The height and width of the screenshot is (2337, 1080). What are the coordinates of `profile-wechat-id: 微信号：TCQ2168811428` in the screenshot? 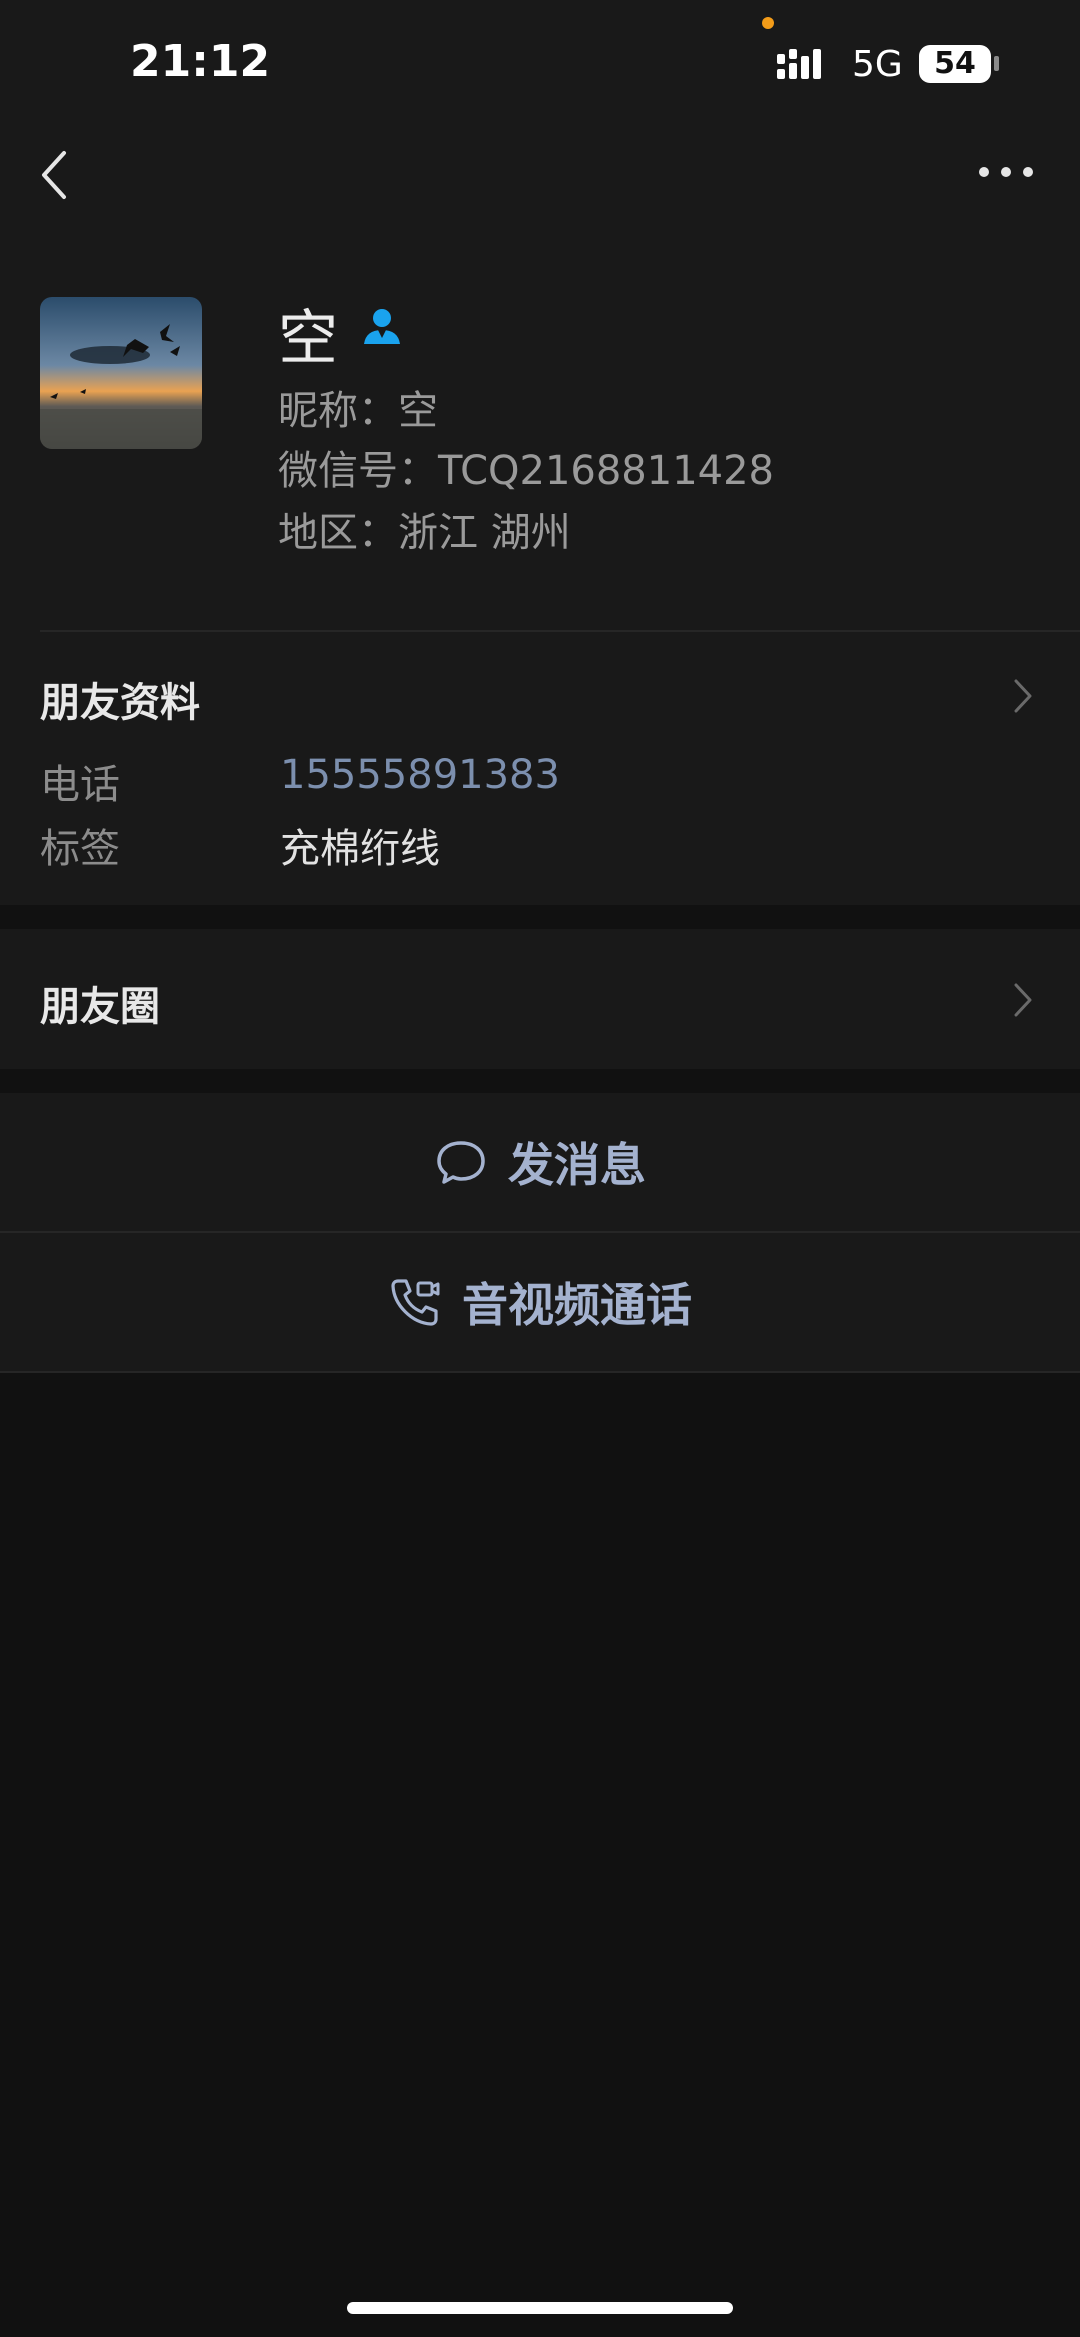 It's located at (526, 471).